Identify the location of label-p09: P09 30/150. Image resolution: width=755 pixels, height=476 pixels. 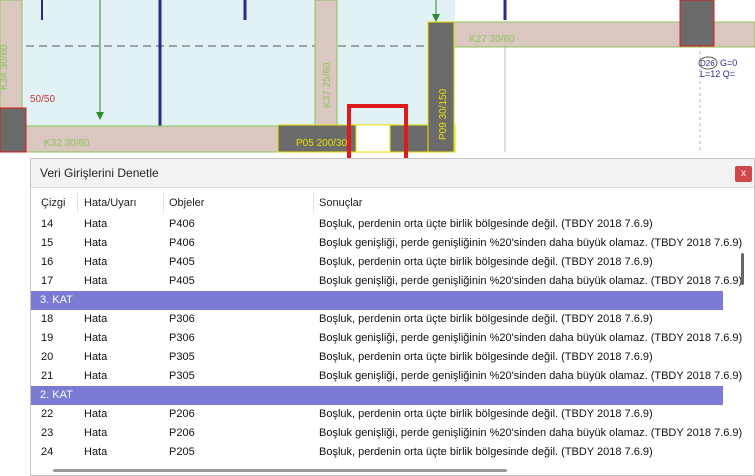
(443, 114).